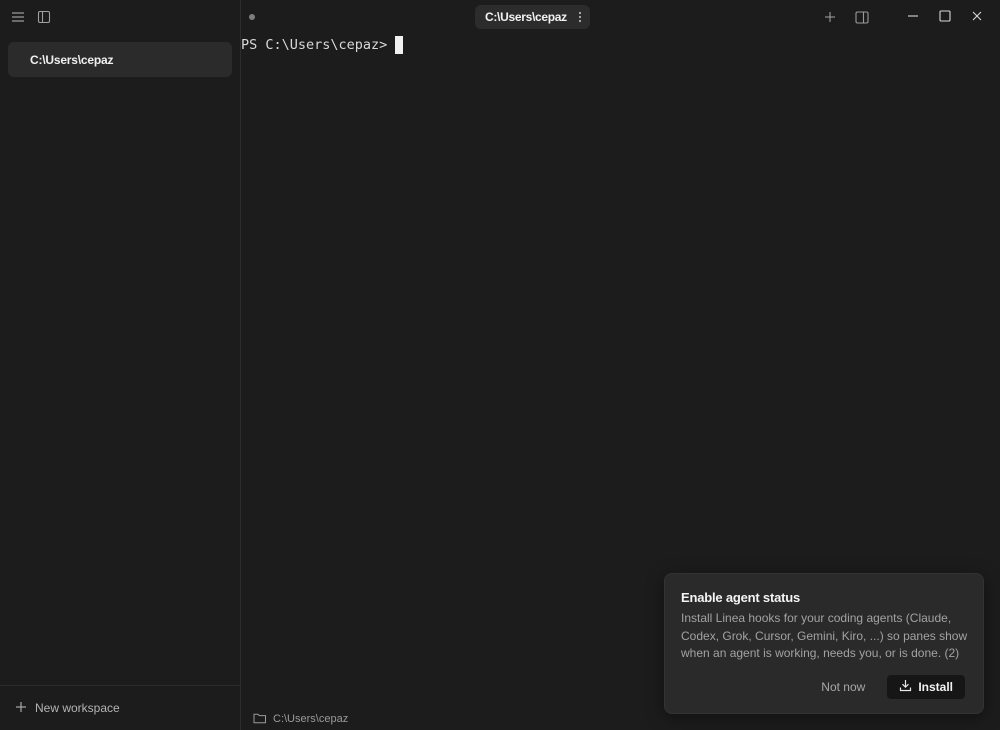 The height and width of the screenshot is (730, 1000). I want to click on folder-icon, so click(260, 719).